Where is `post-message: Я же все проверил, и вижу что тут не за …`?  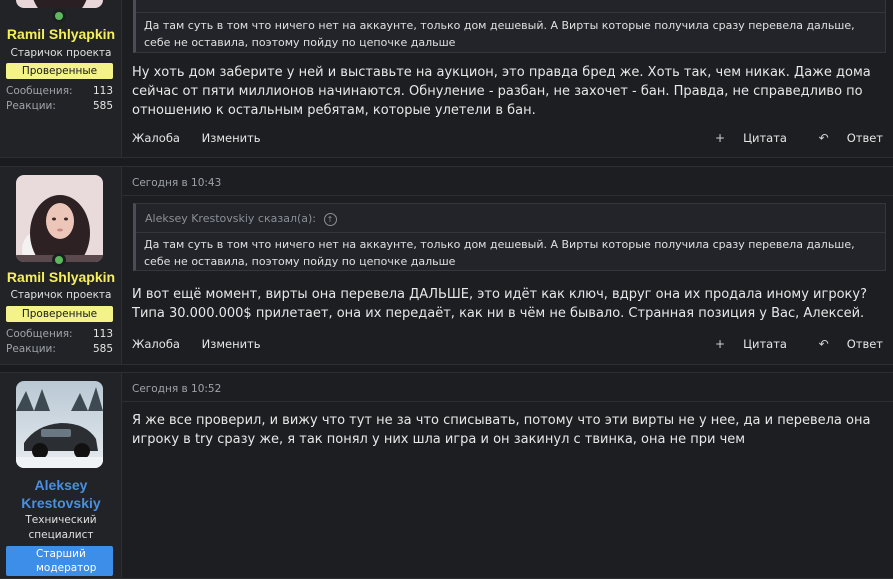 post-message: Я же все проверил, и вижу что тут не за … is located at coordinates (501, 430).